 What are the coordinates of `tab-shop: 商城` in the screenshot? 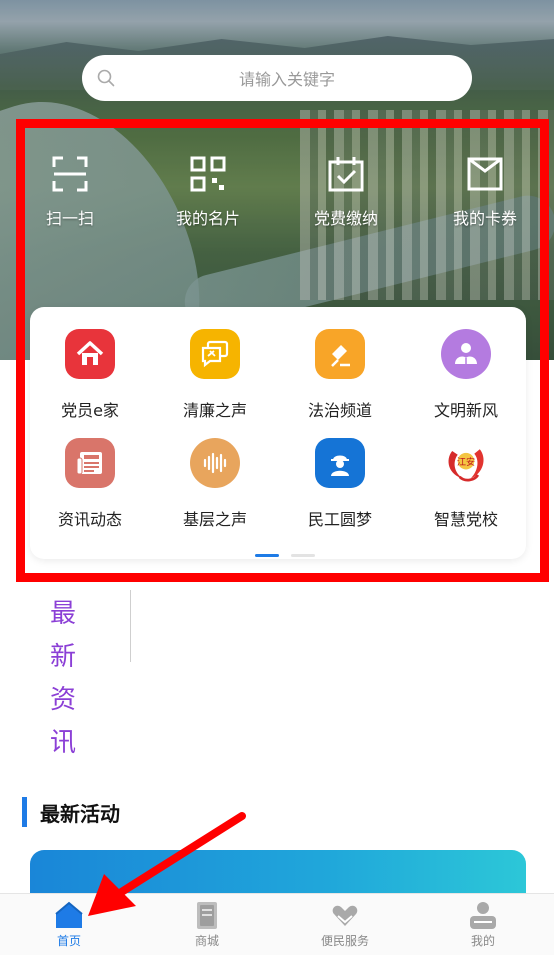 It's located at (207, 924).